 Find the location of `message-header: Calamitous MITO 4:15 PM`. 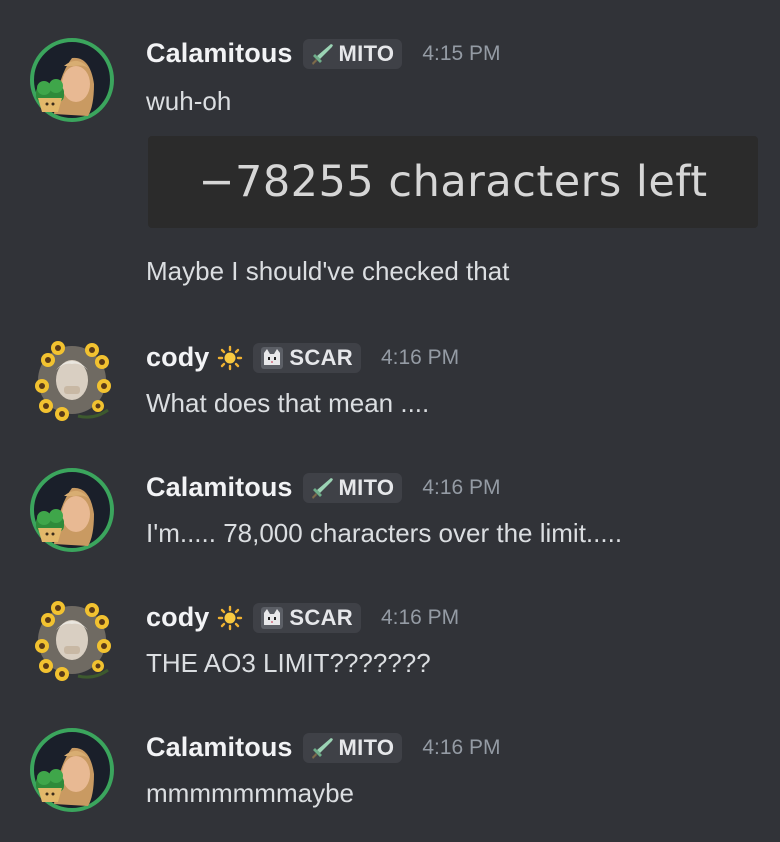

message-header: Calamitous MITO 4:15 PM is located at coordinates (323, 53).